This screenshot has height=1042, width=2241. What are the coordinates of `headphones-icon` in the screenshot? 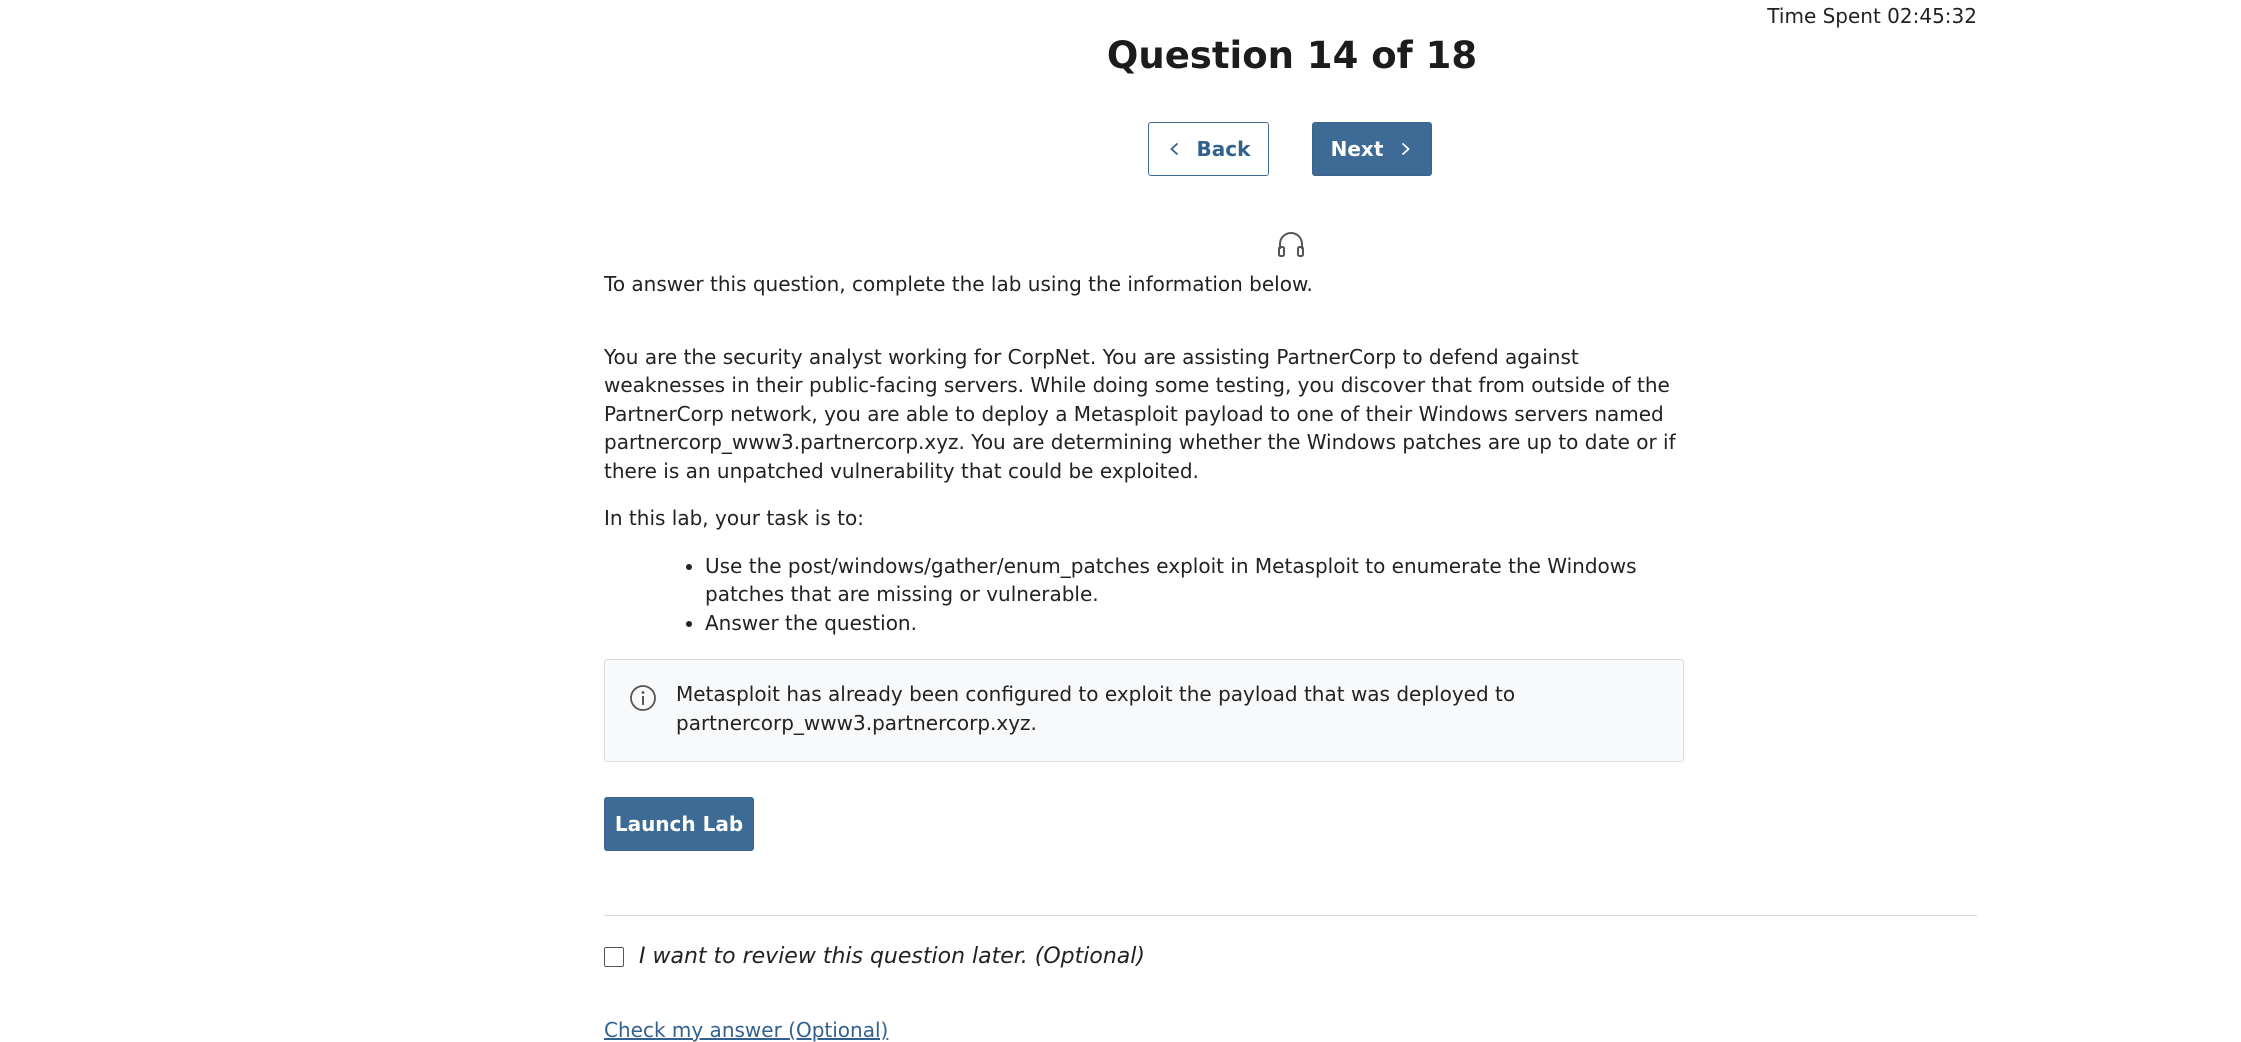 It's located at (1291, 244).